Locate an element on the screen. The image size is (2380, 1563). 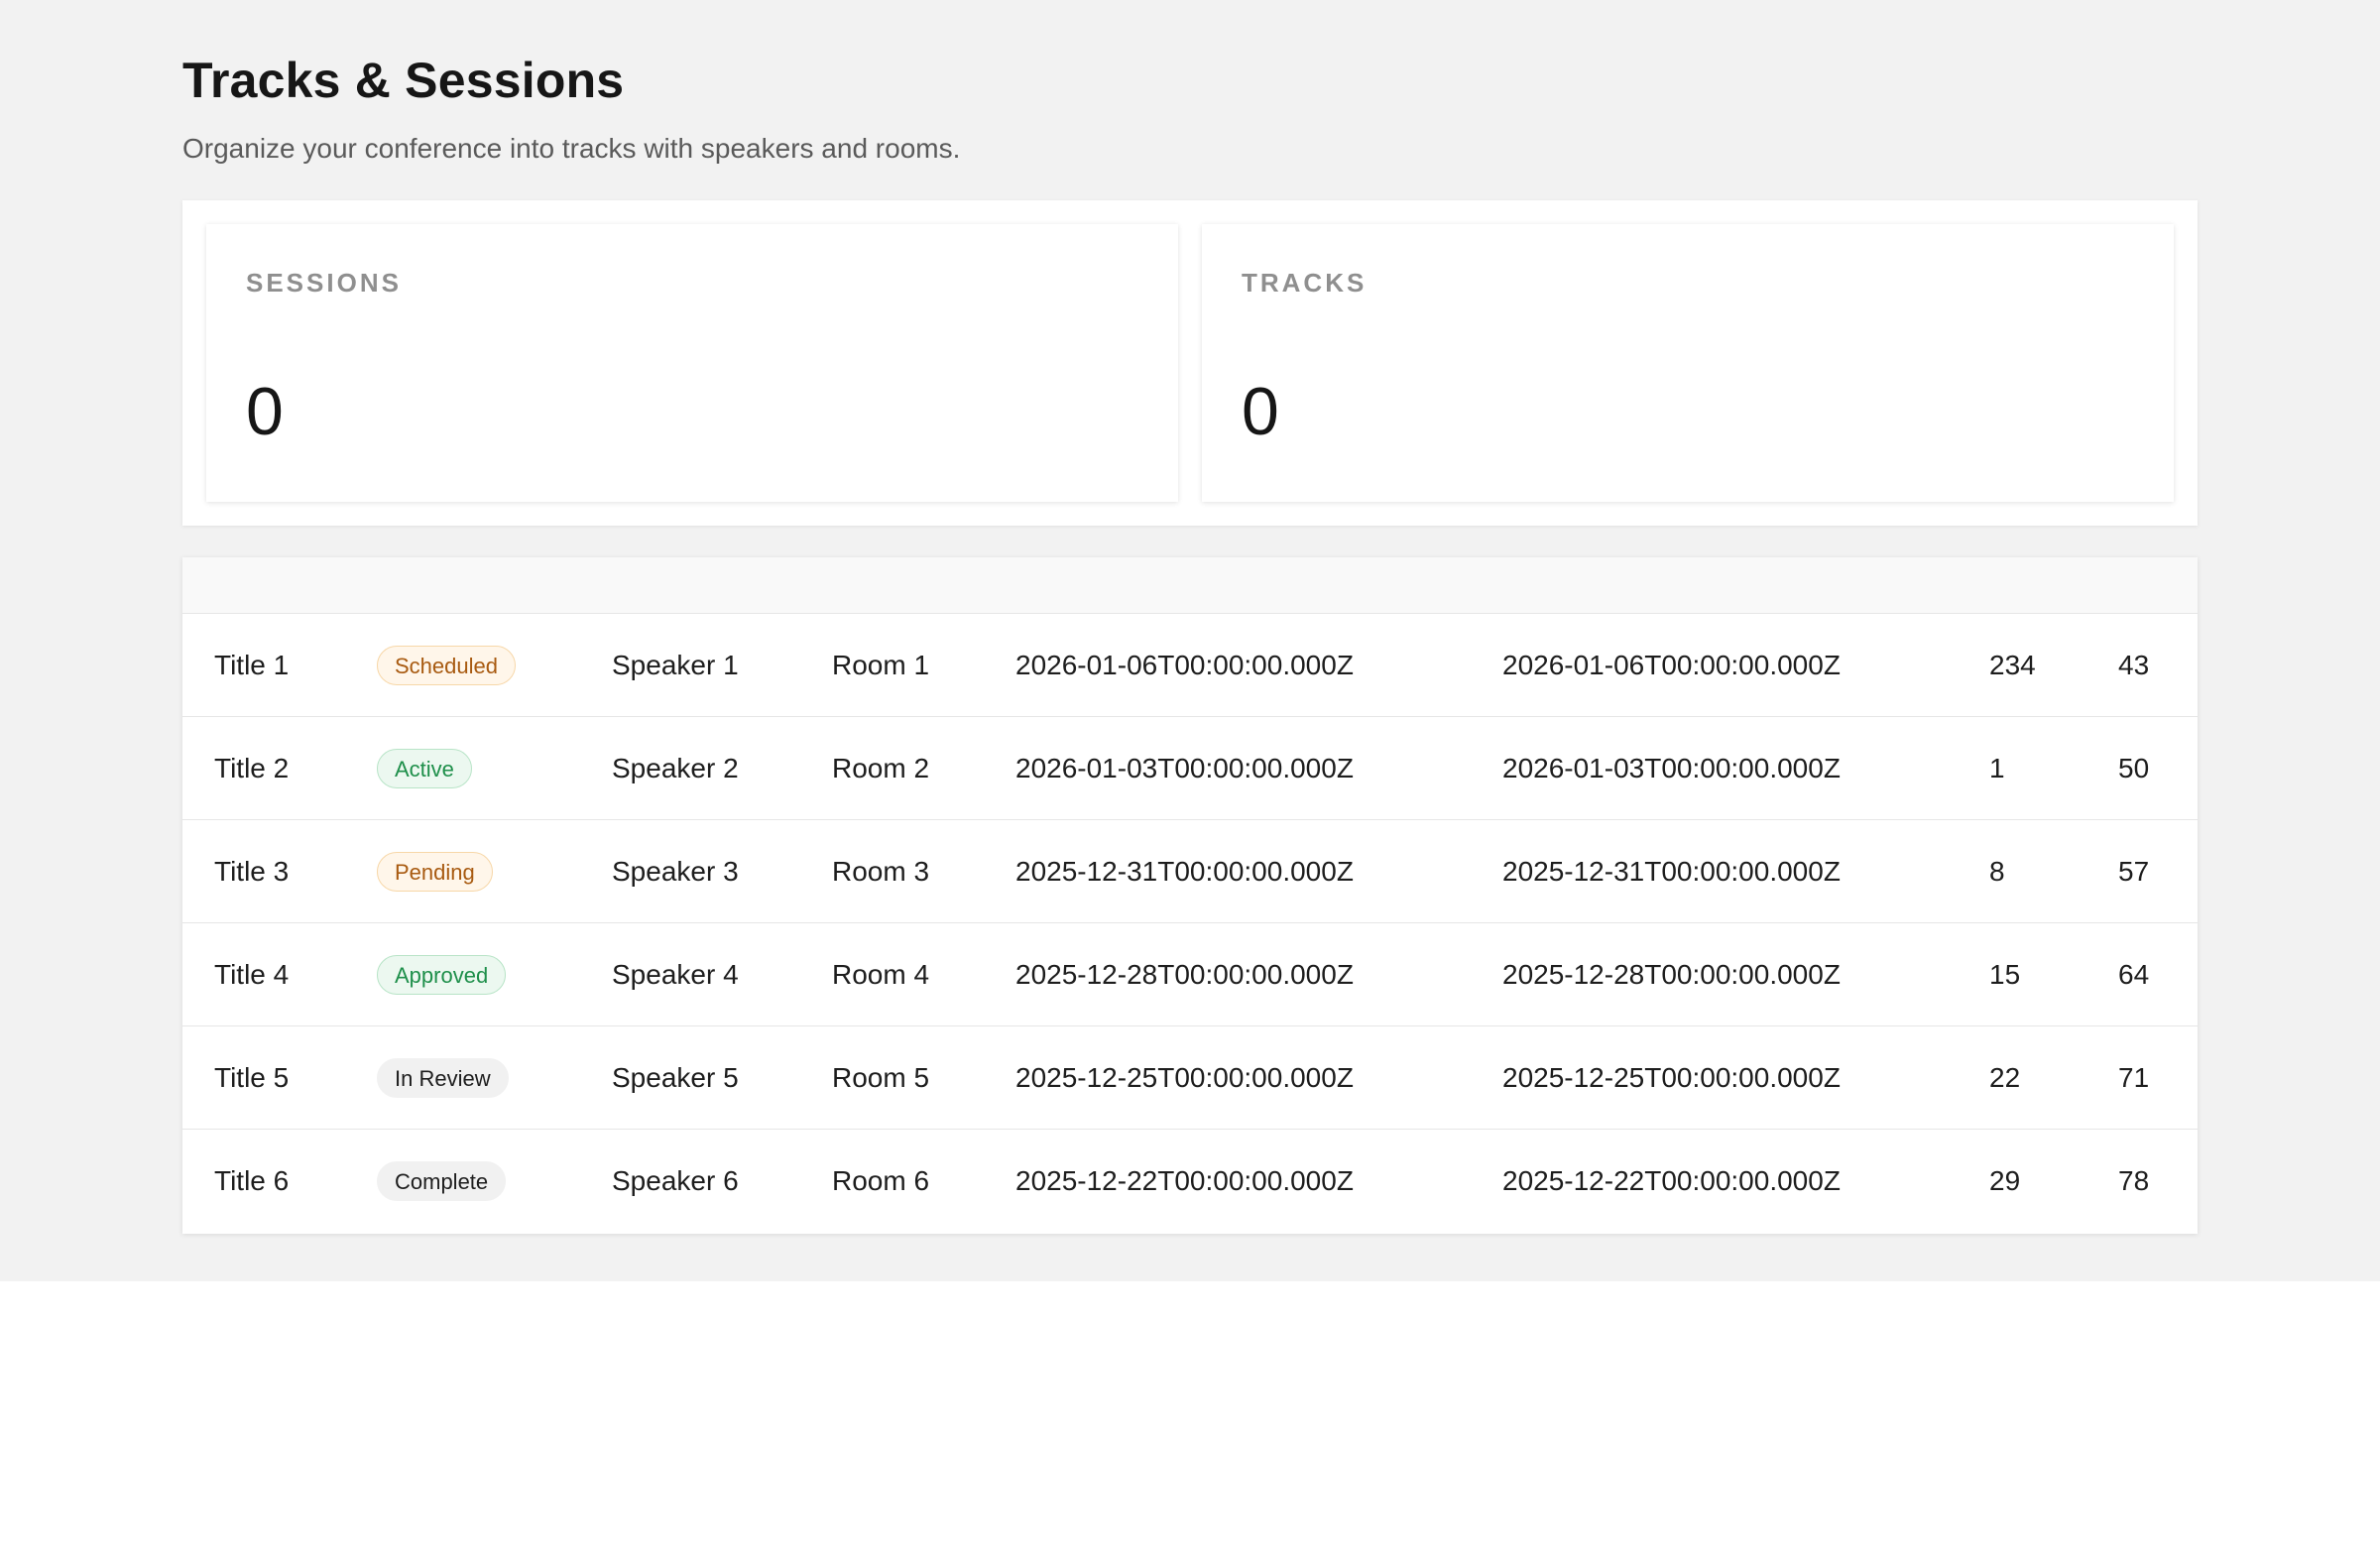
session-speaker: Speaker 2 is located at coordinates (675, 768).